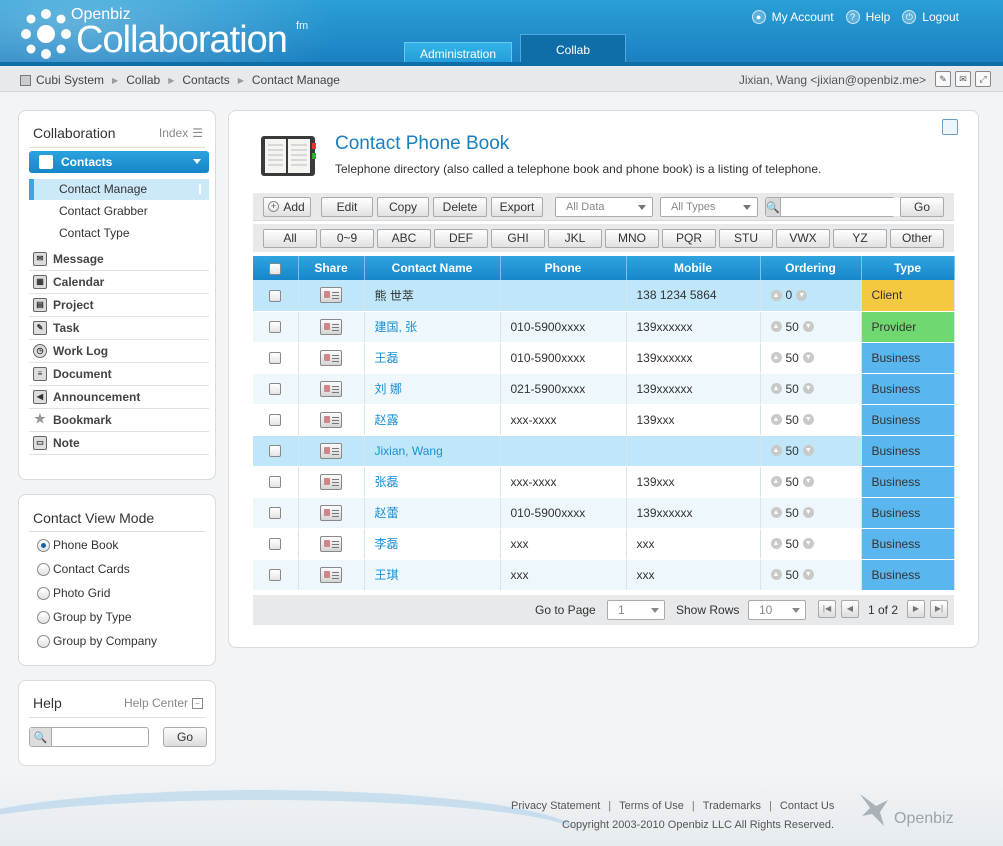 This screenshot has height=846, width=1003. Describe the element at coordinates (604, 420) in the screenshot. I see `table-row: 赵露 xxx-xxxx 139xxx ▲ 50 ▼ Business` at that location.